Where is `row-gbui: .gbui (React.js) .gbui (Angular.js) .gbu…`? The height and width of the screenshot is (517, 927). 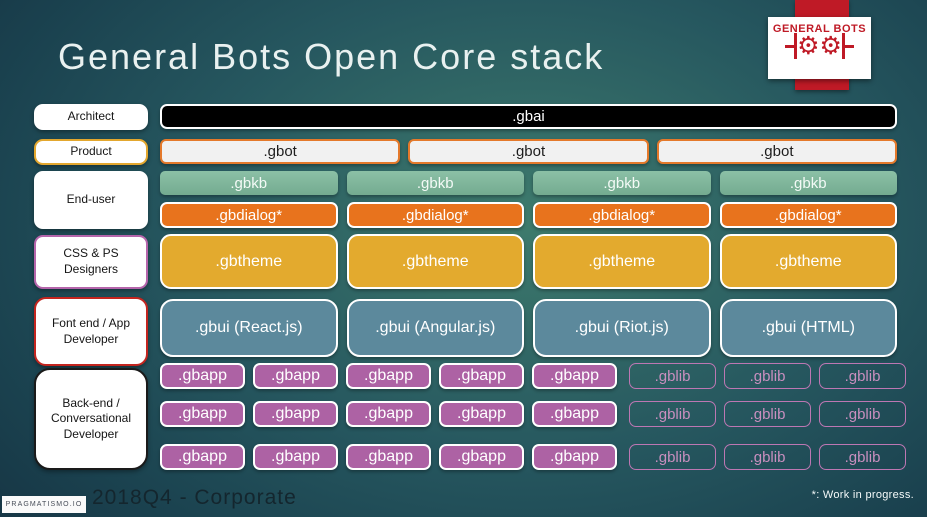
row-gbui: .gbui (React.js) .gbui (Angular.js) .gbu… is located at coordinates (528, 328).